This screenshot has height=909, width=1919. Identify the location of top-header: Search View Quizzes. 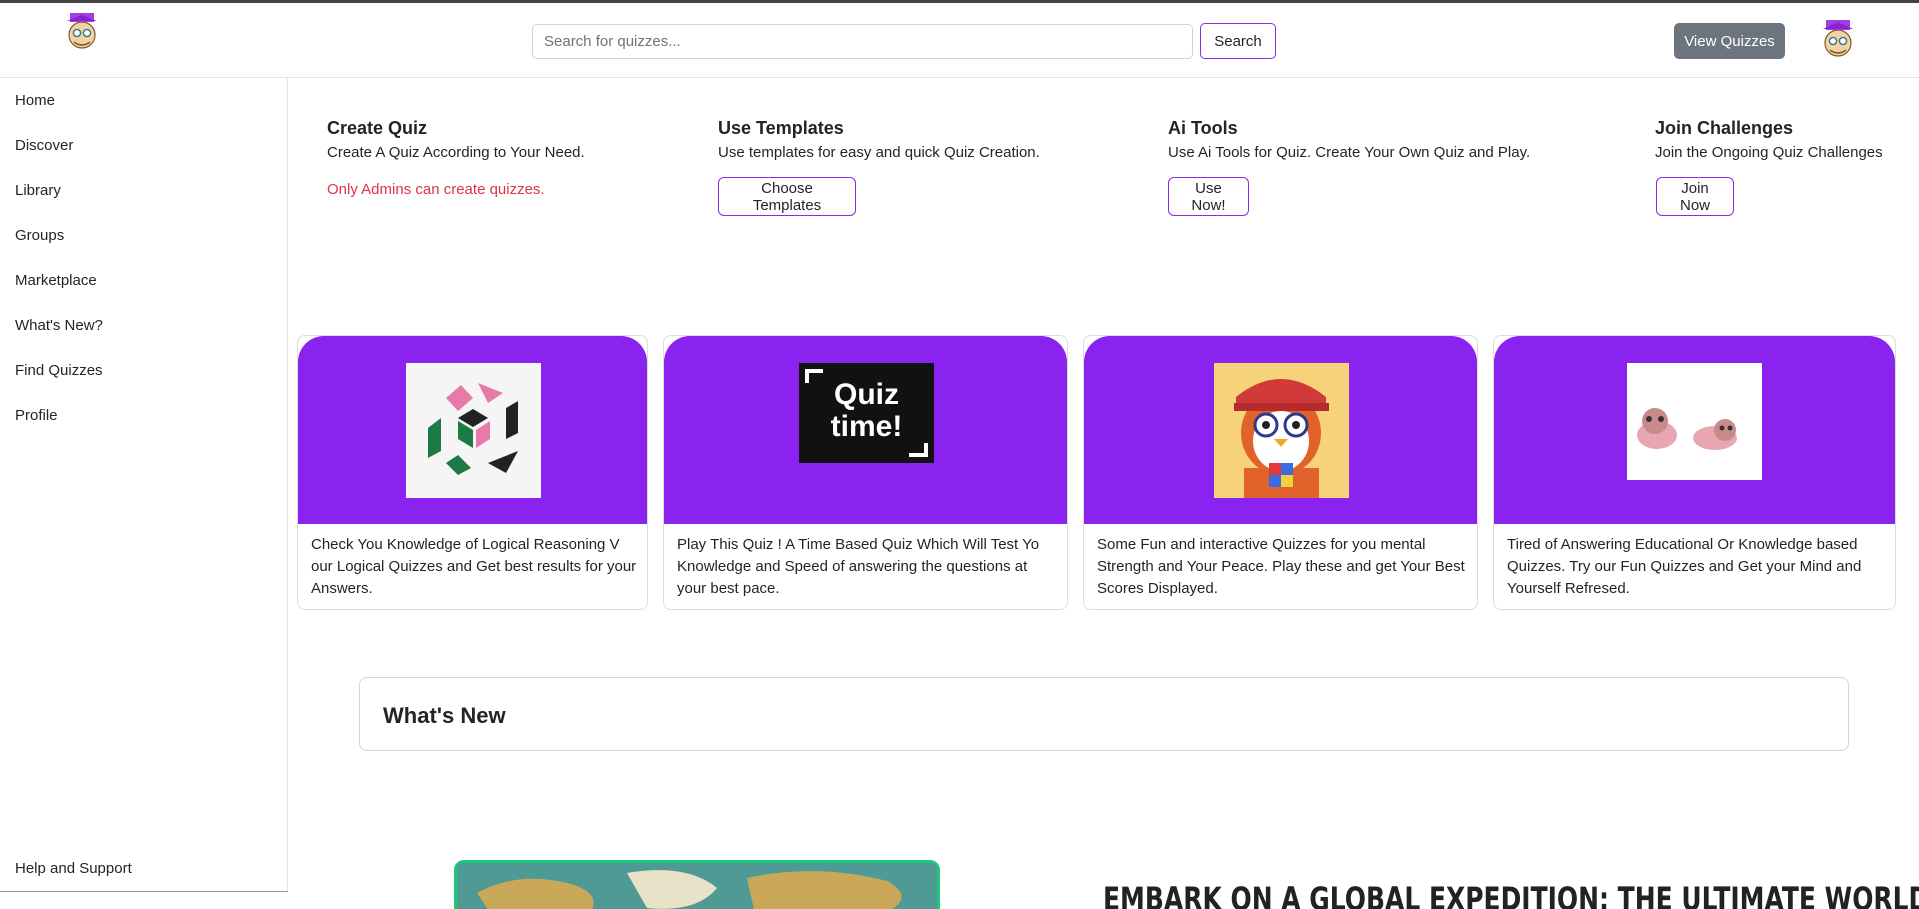
(959, 40).